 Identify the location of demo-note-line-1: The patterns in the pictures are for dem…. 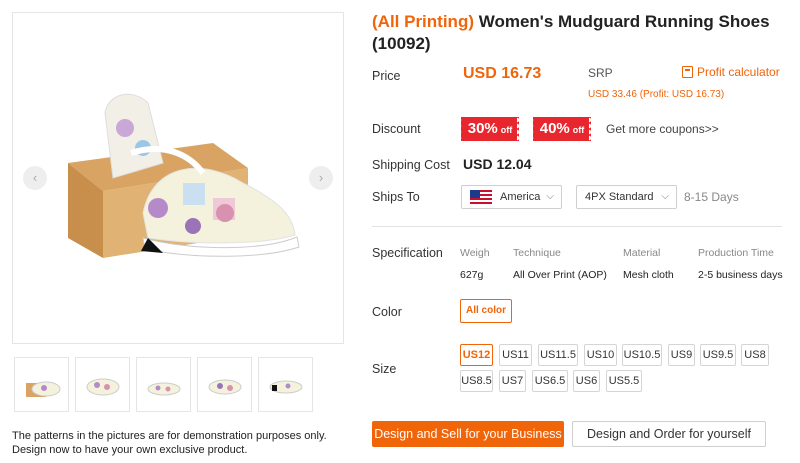
(169, 436).